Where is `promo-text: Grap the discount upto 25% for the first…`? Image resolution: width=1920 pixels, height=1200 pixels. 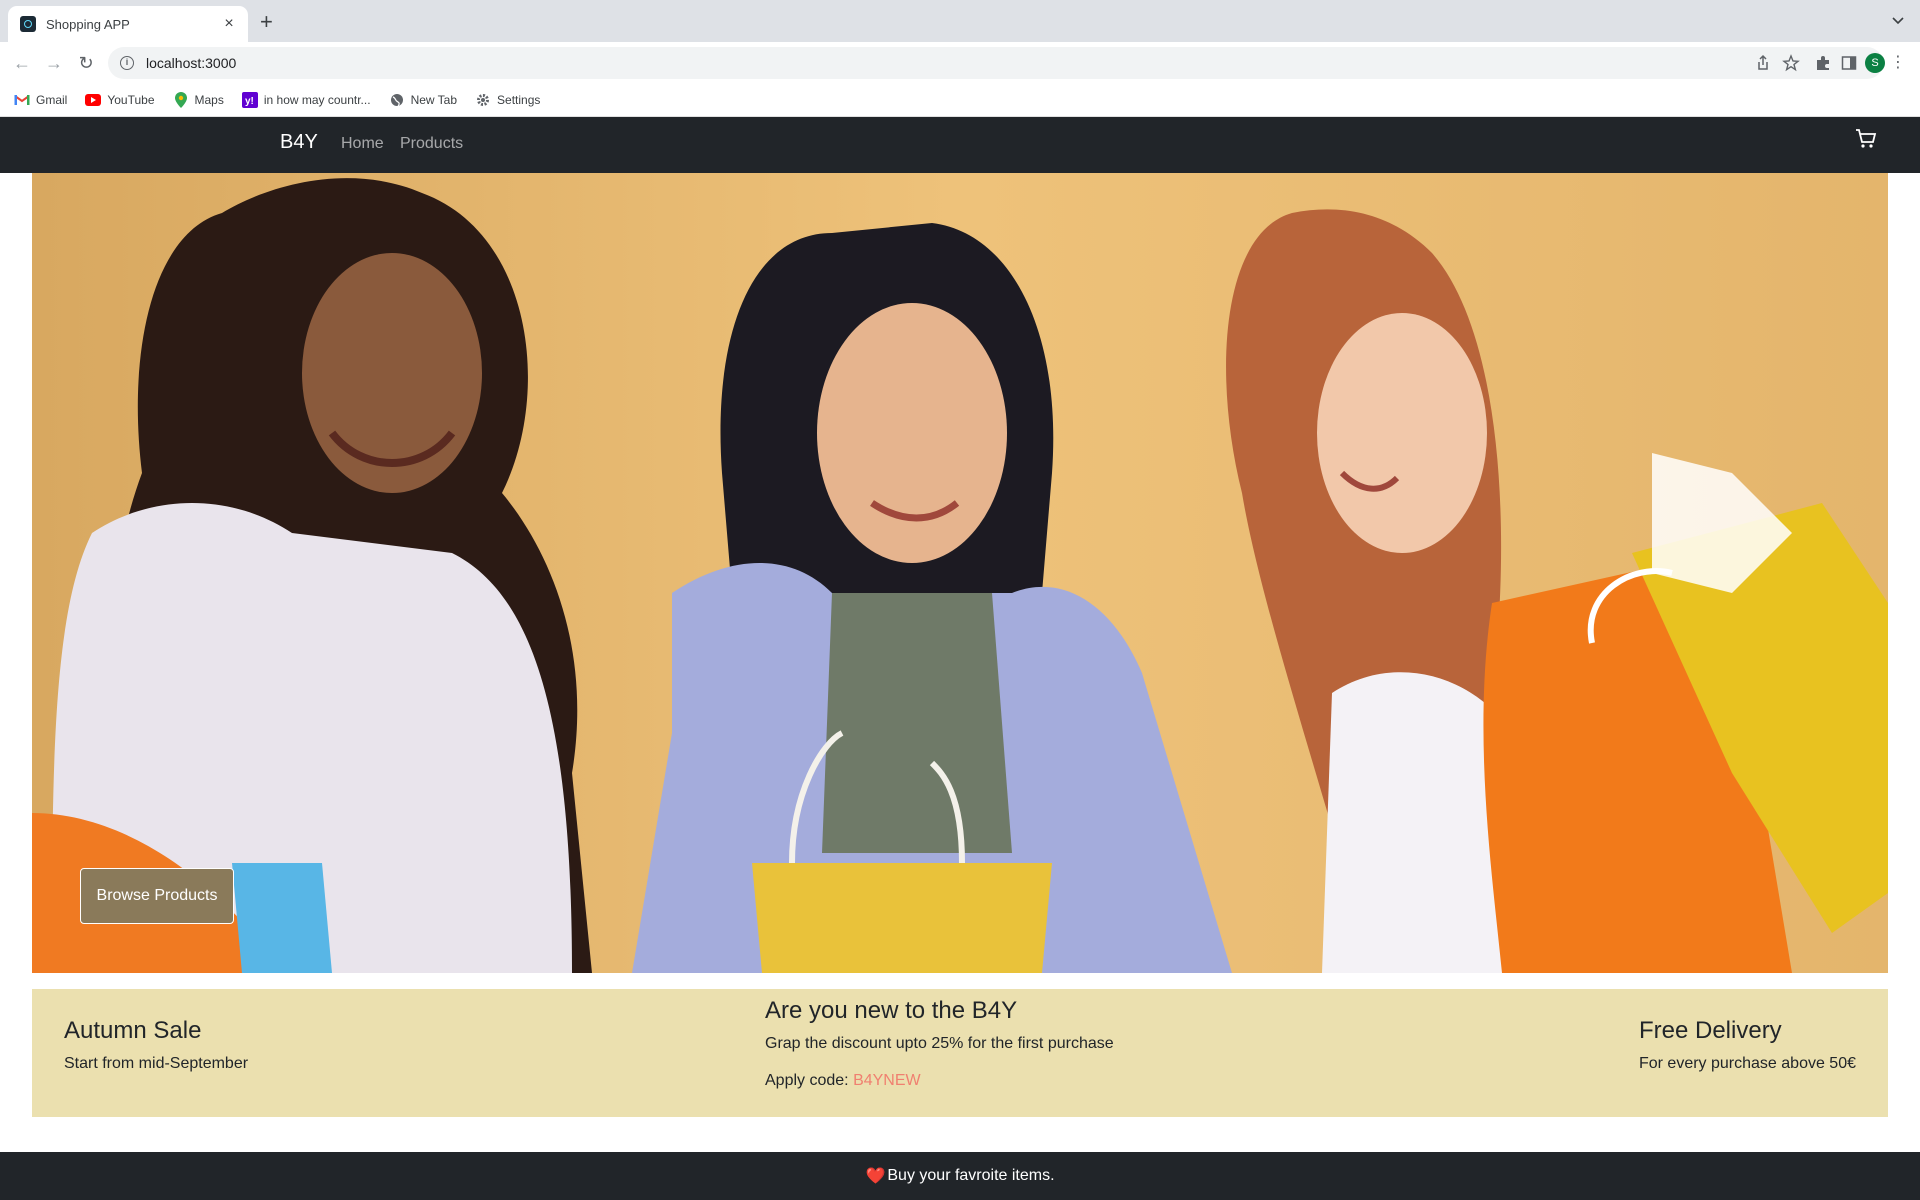 promo-text: Grap the discount upto 25% for the first… is located at coordinates (939, 1043).